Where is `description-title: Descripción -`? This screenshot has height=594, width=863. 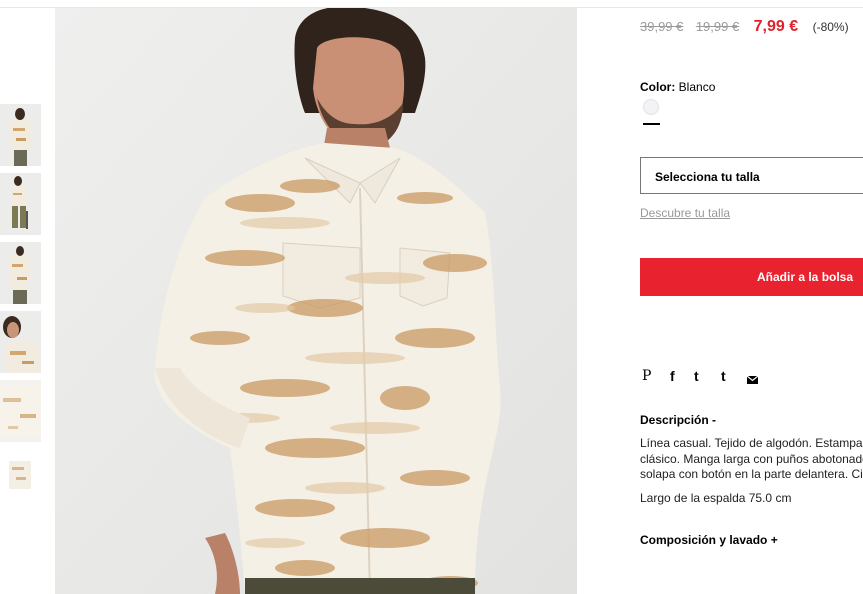
description-title: Descripción - is located at coordinates (678, 420).